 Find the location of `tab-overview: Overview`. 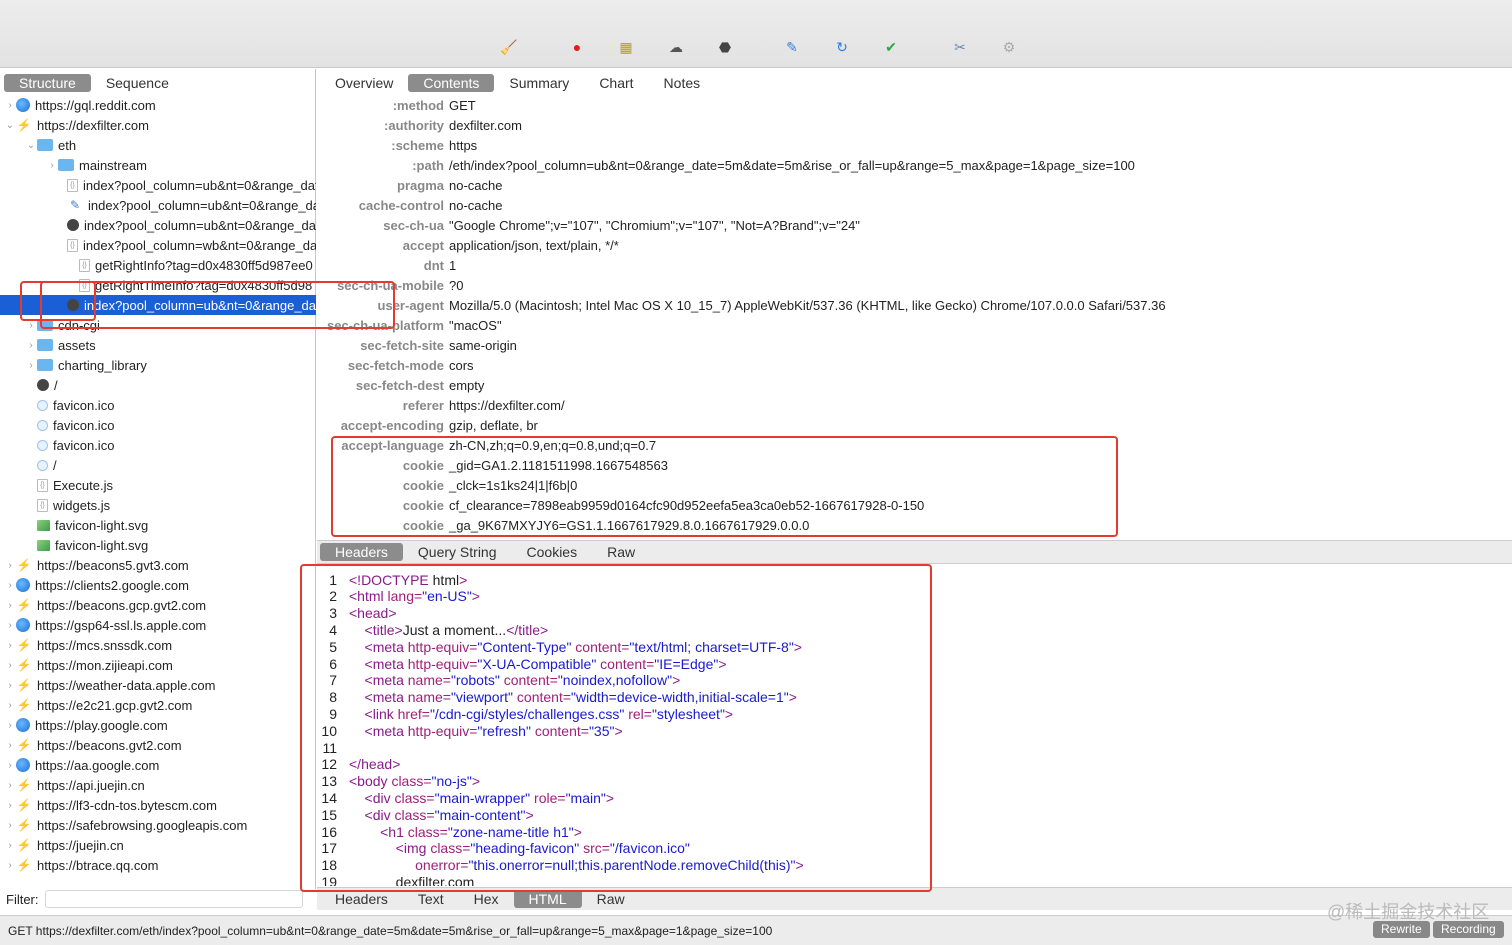

tab-overview: Overview is located at coordinates (364, 83).